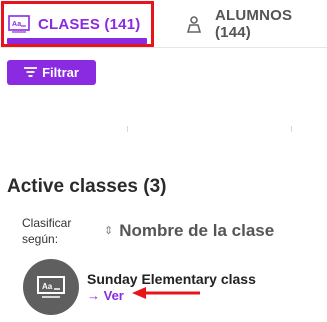 Image resolution: width=327 pixels, height=322 pixels. I want to click on active-tab-indicator, so click(77, 41).